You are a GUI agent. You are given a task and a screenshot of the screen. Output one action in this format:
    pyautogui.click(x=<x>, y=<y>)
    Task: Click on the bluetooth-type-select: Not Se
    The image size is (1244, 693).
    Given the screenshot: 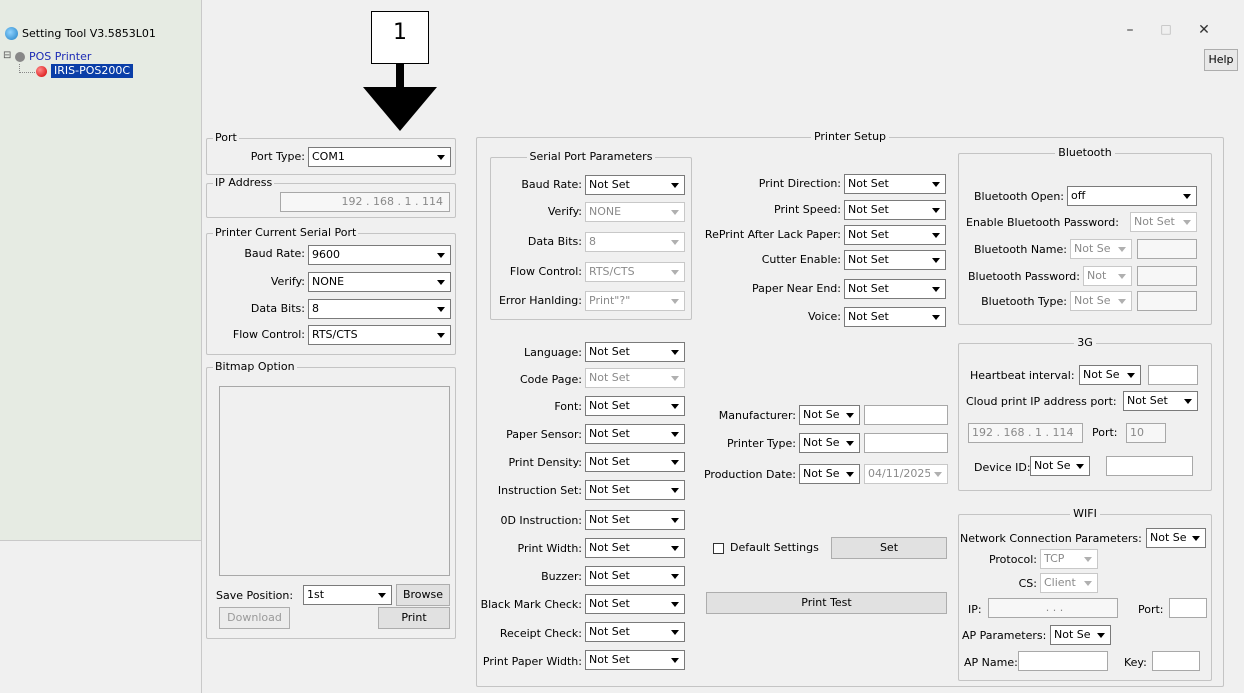 What is the action you would take?
    pyautogui.click(x=1101, y=301)
    